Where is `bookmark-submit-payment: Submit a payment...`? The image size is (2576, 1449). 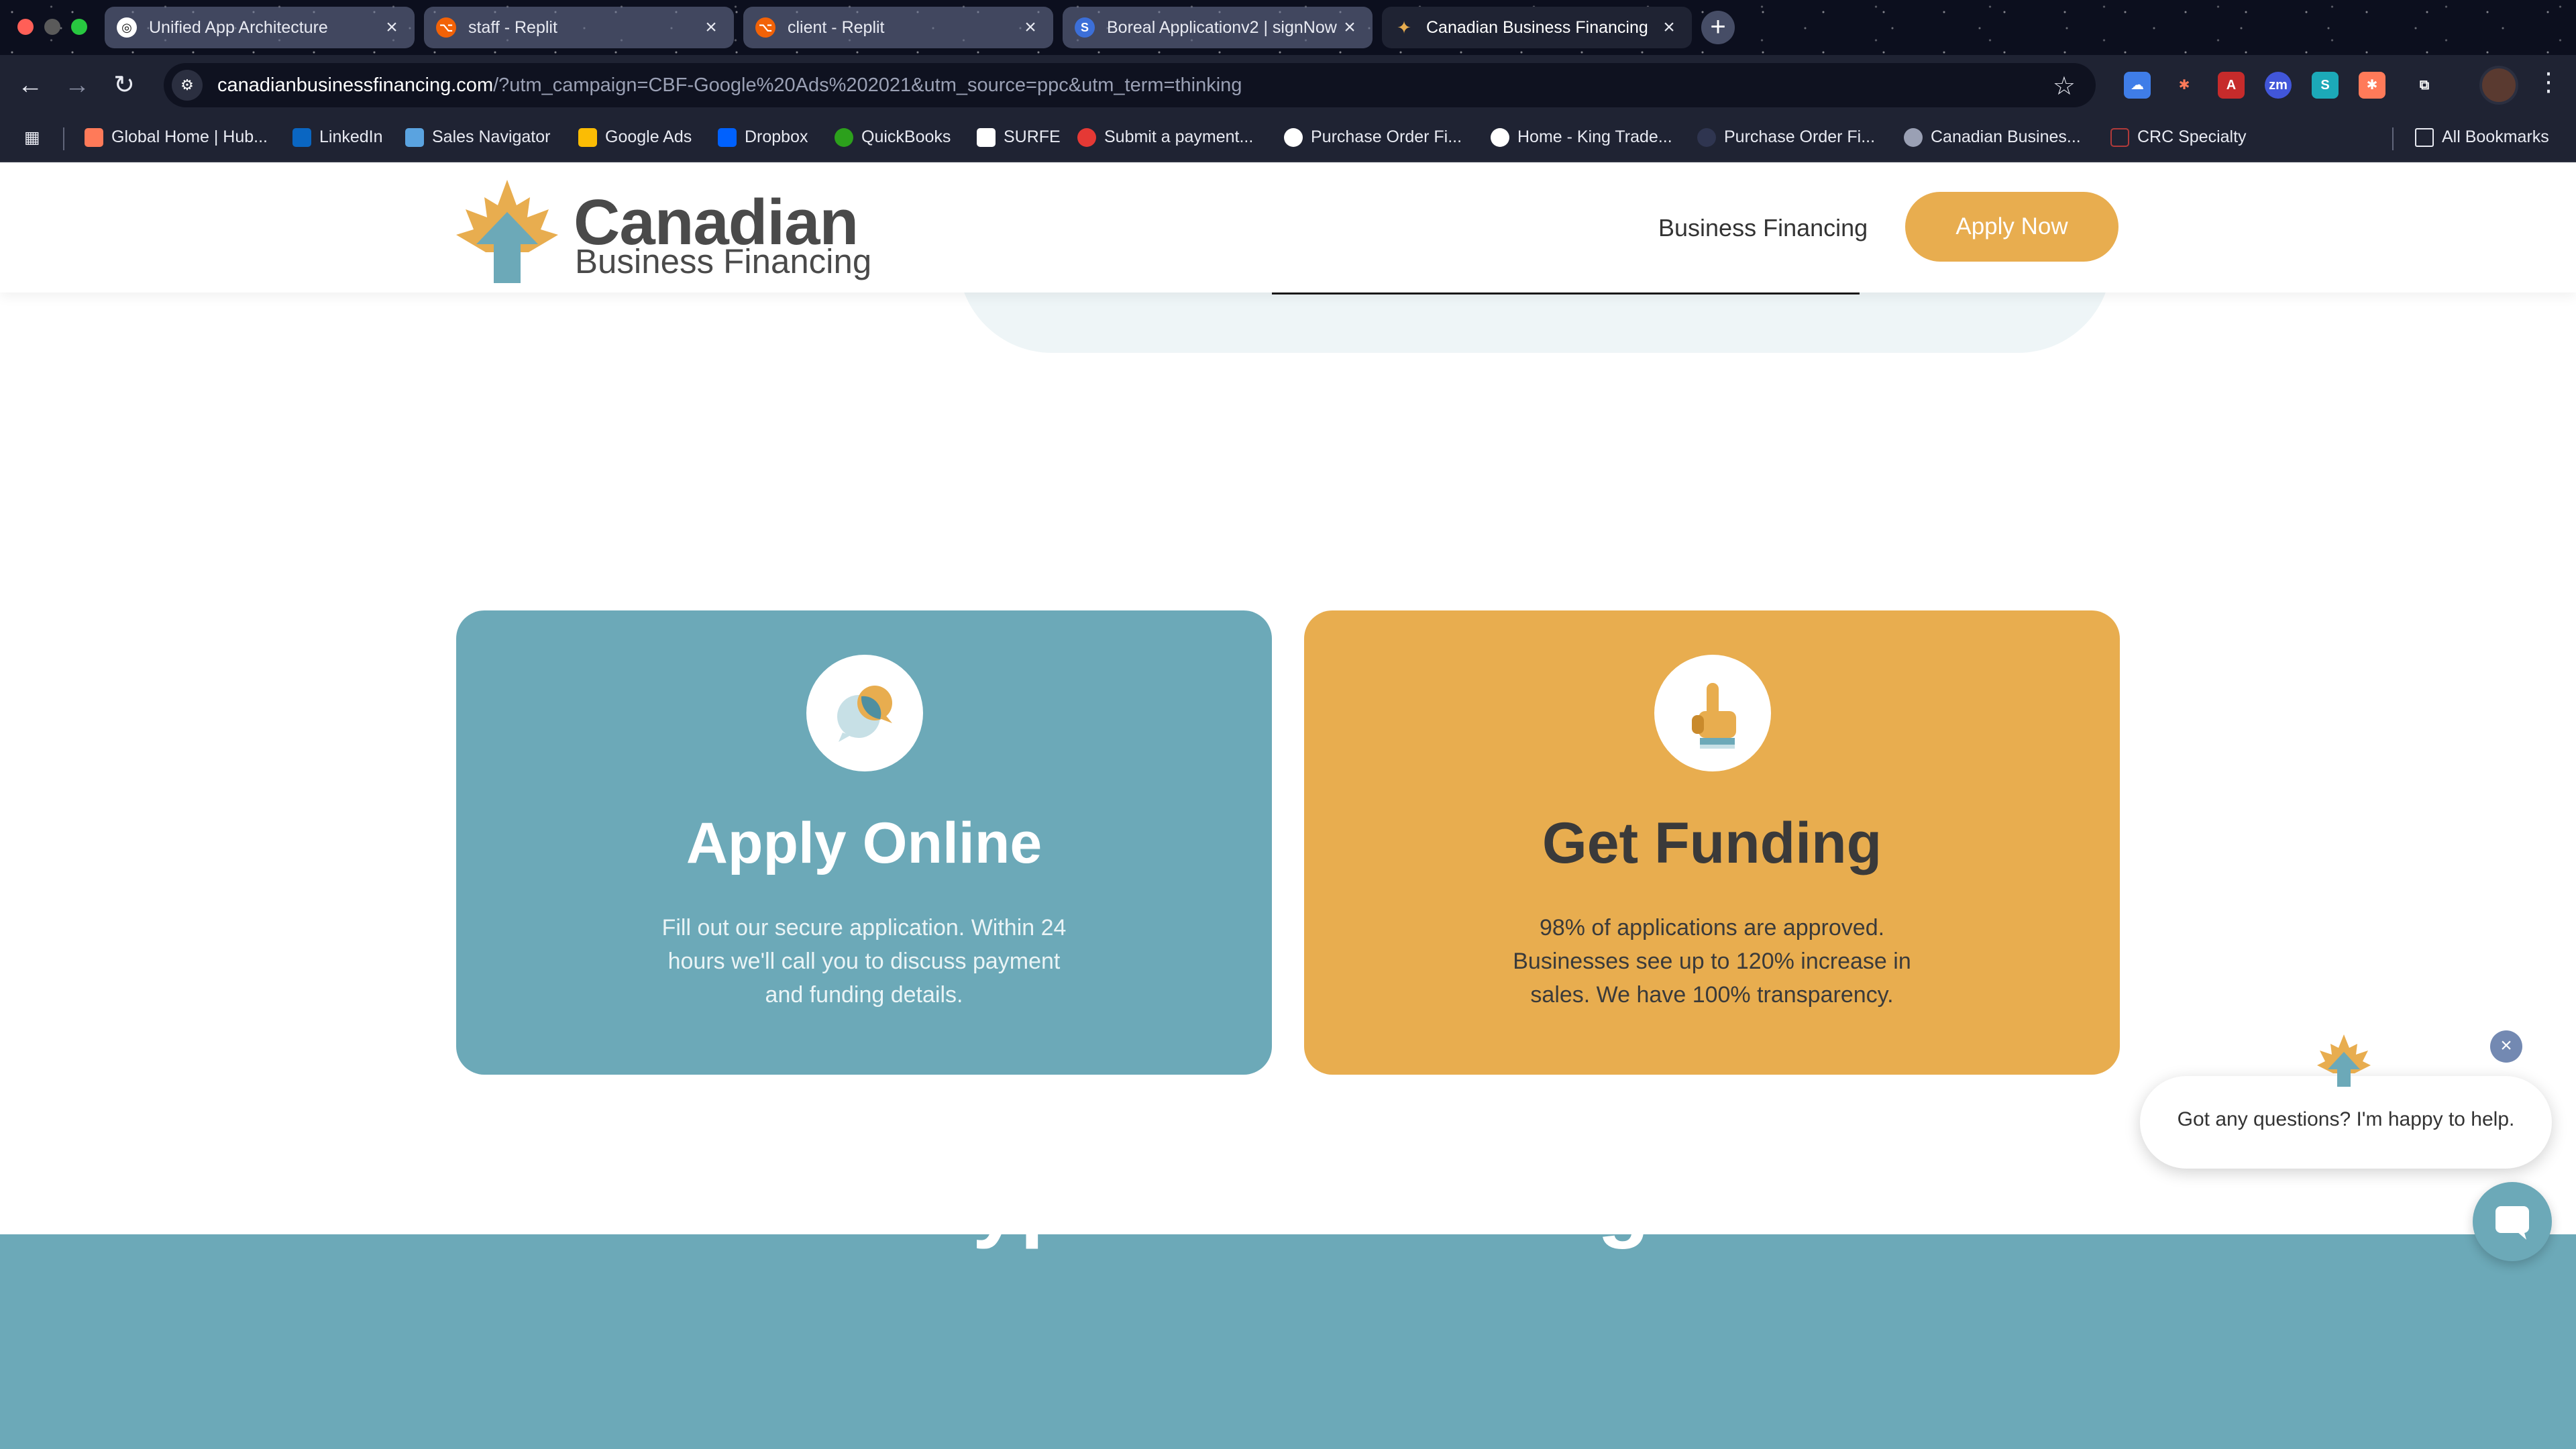
bookmark-submit-payment: Submit a payment... is located at coordinates (1165, 137).